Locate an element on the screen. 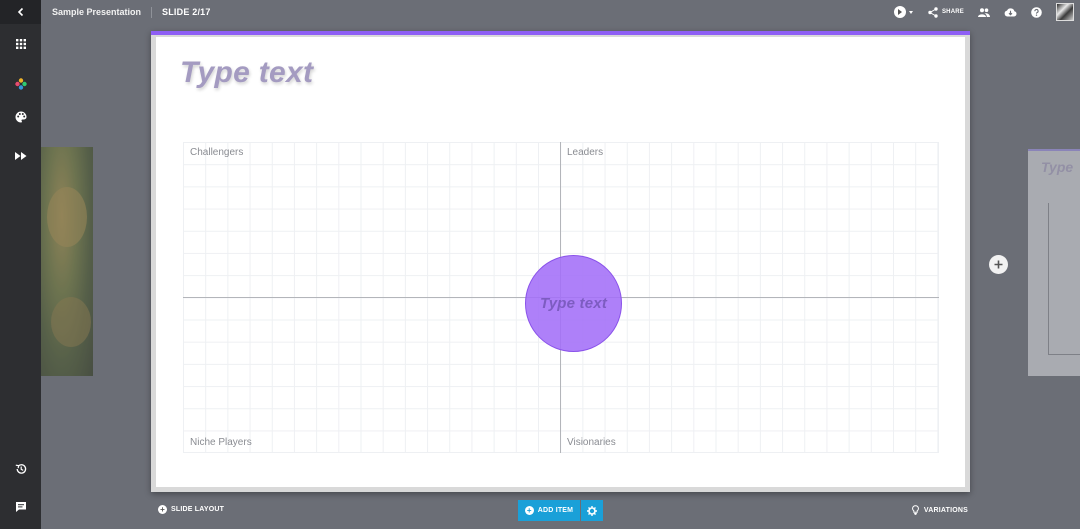 This screenshot has width=1080, height=529. next-slide-title: Type is located at coordinates (1057, 167).